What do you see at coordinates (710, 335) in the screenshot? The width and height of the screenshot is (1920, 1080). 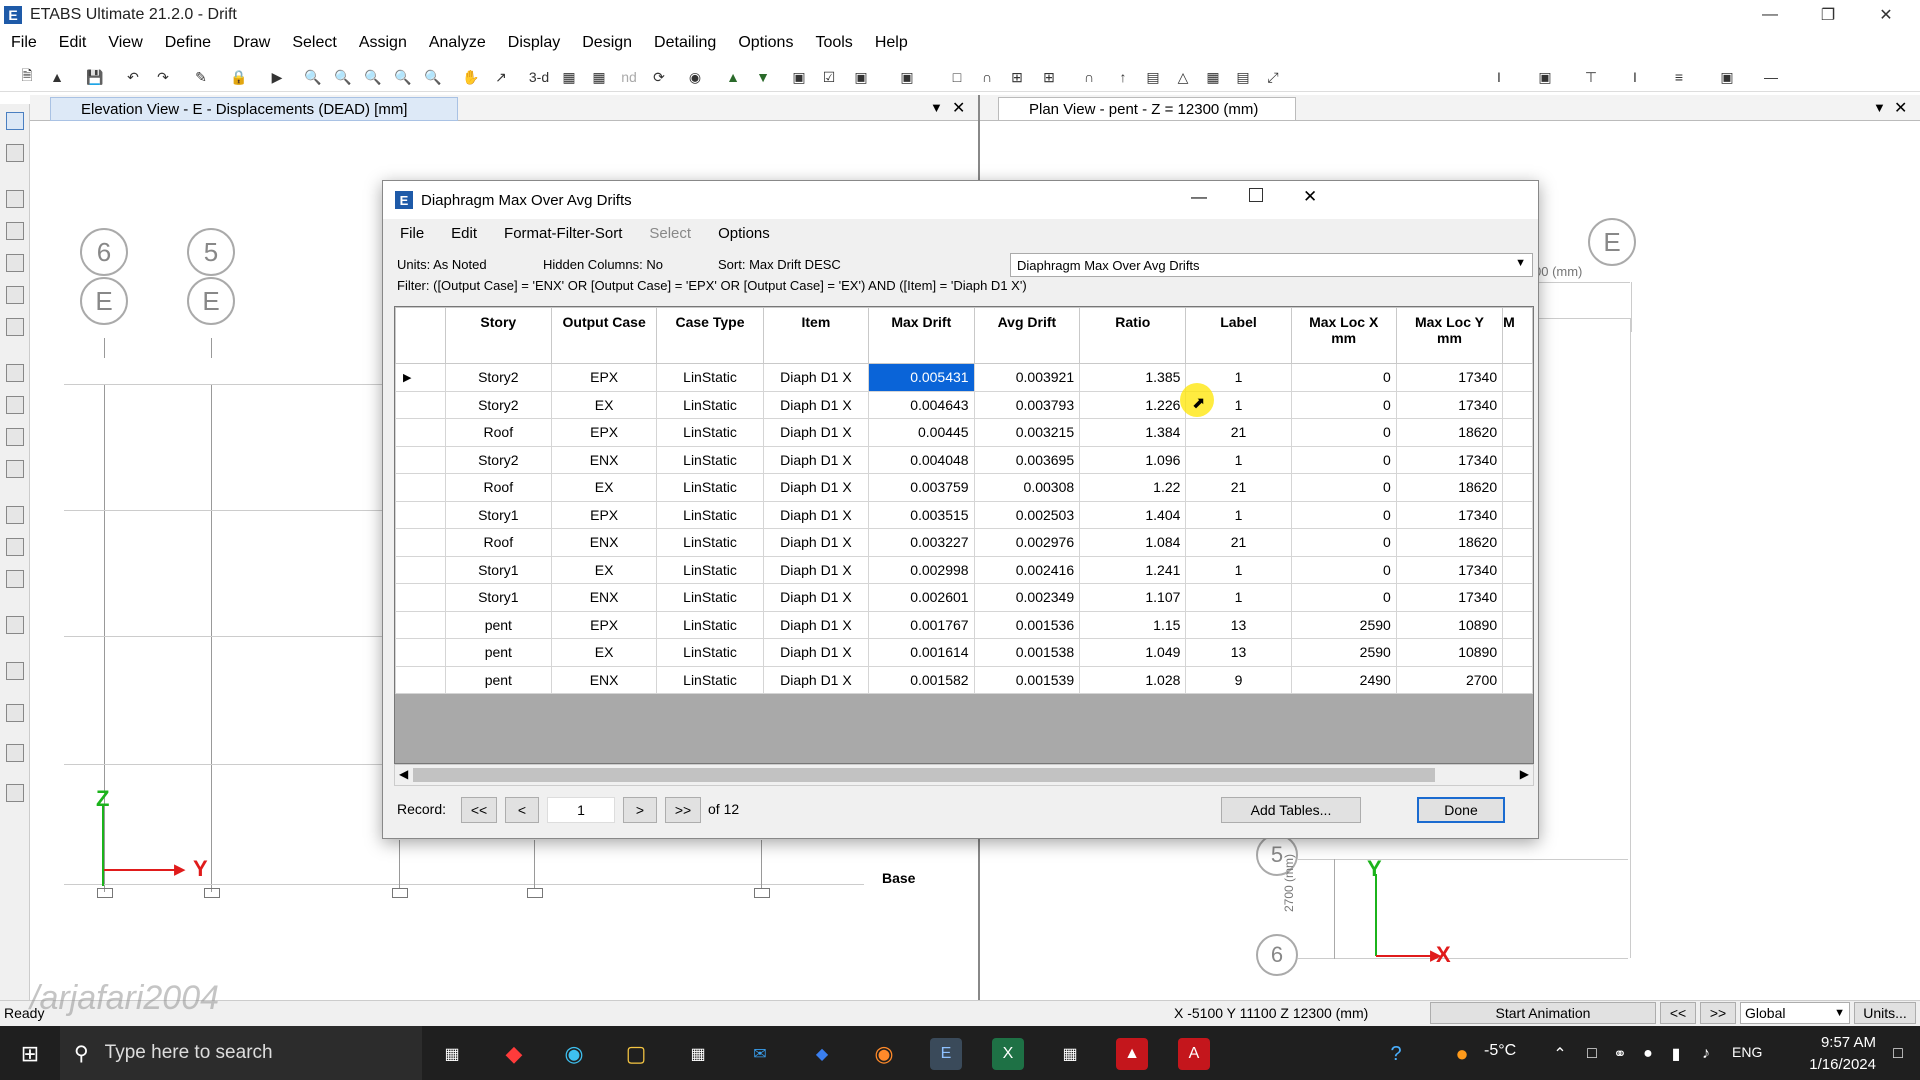 I see `col-case-type: Case Type` at bounding box center [710, 335].